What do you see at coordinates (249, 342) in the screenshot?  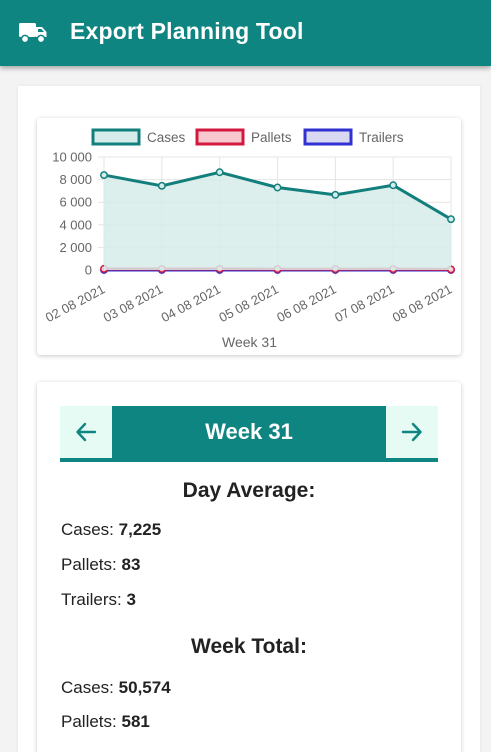 I see `x-axis-label: Week 31` at bounding box center [249, 342].